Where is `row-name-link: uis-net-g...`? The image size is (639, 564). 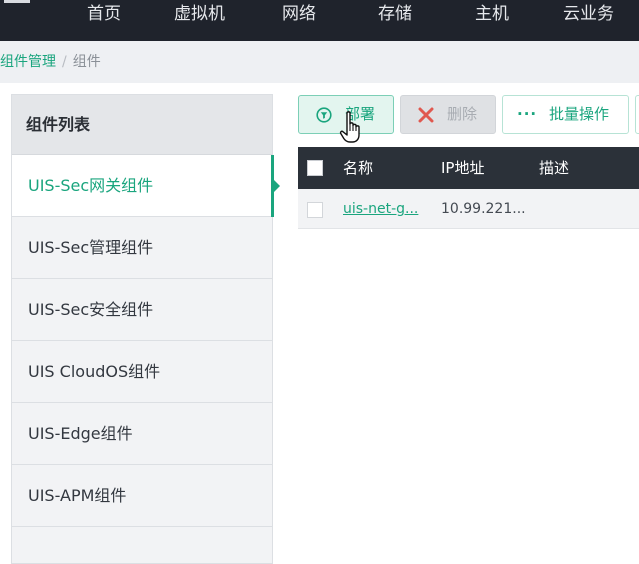 row-name-link: uis-net-g... is located at coordinates (380, 209).